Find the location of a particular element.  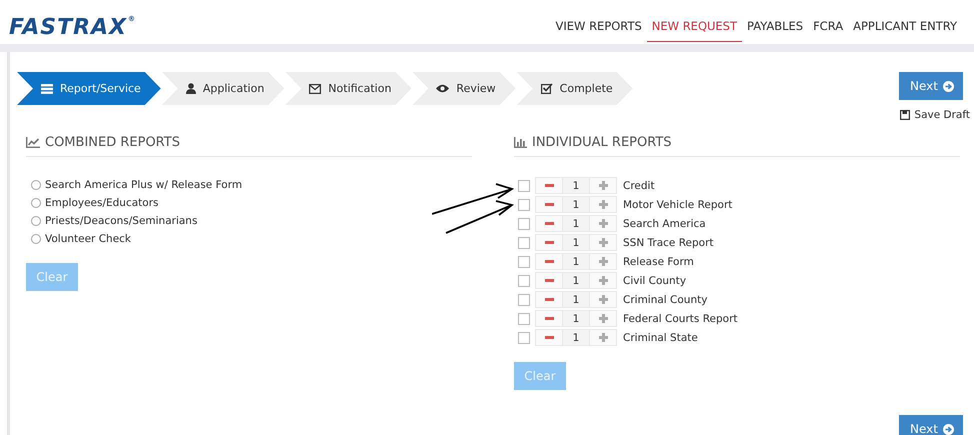

line-chart-icon is located at coordinates (33, 142).